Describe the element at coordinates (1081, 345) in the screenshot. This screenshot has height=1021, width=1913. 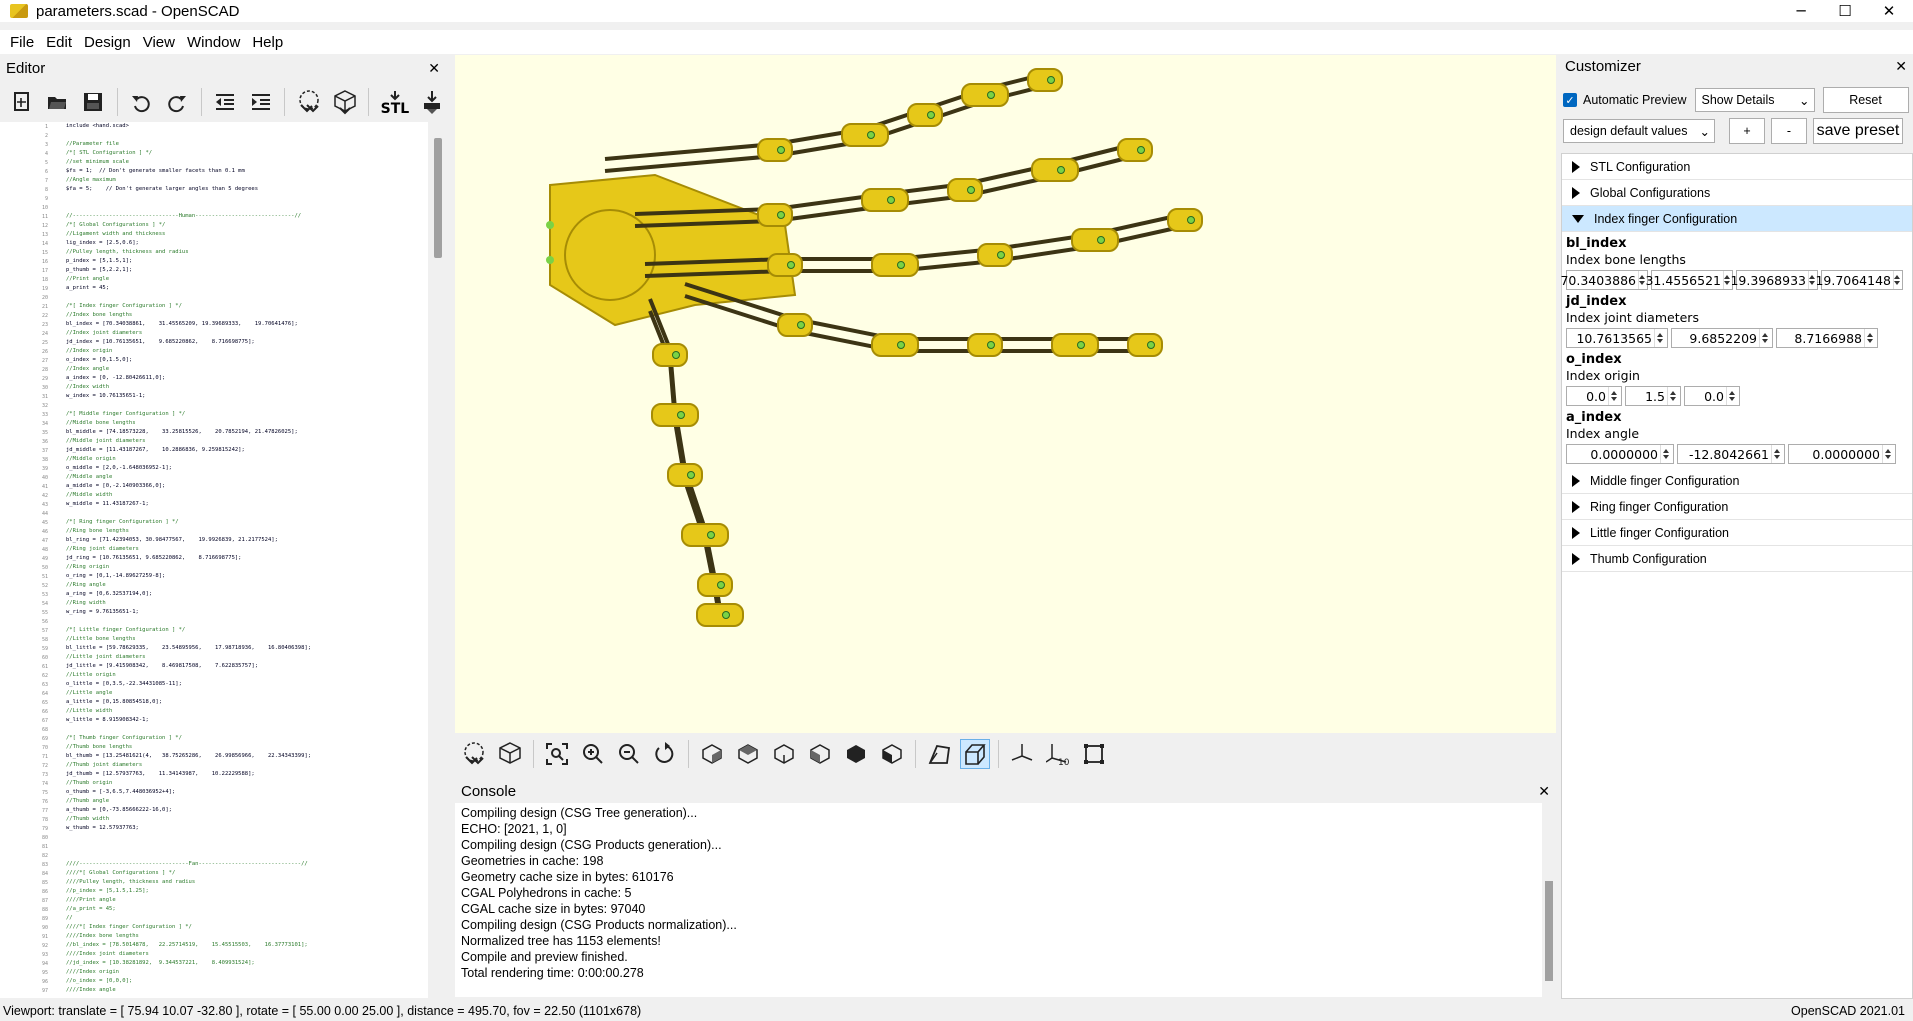
I see `joint-pin` at that location.